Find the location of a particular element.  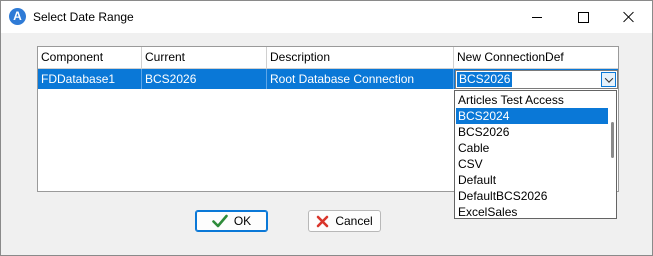

list-item: Cable is located at coordinates (532, 148).